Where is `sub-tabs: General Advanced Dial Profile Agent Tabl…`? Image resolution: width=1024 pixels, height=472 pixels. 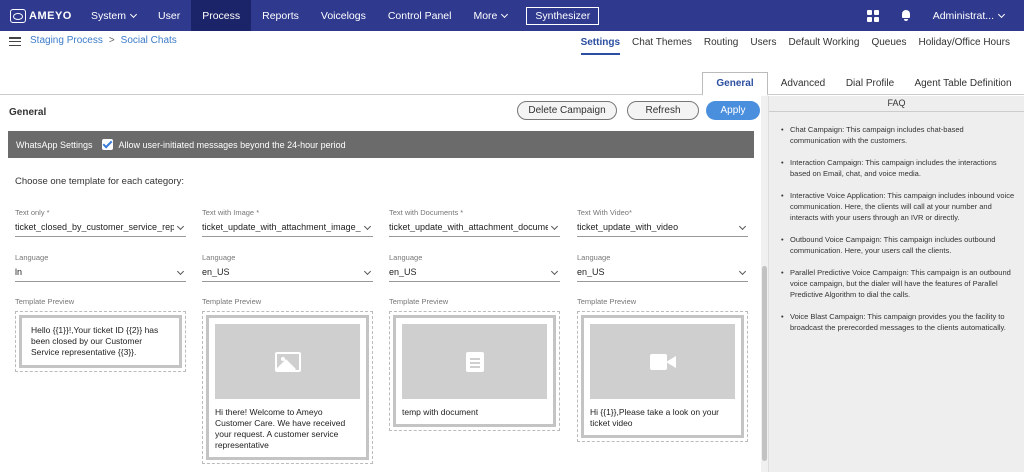
sub-tabs: General Advanced Dial Profile Agent Tabl… is located at coordinates (512, 84).